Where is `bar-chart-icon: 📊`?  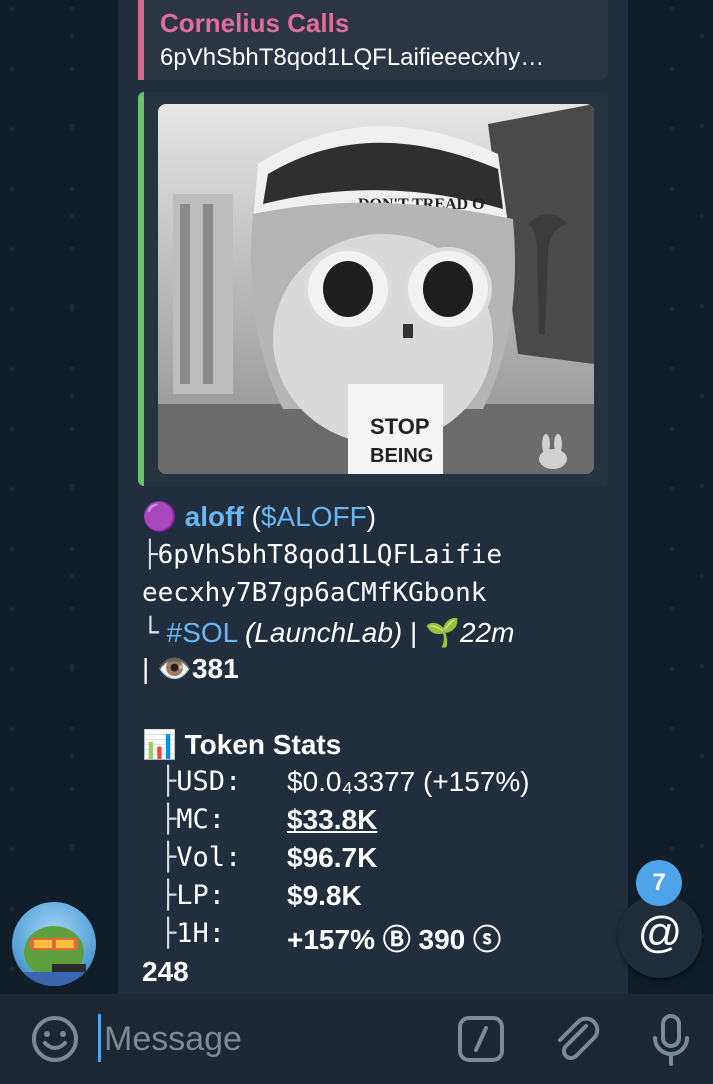 bar-chart-icon: 📊 is located at coordinates (159, 744).